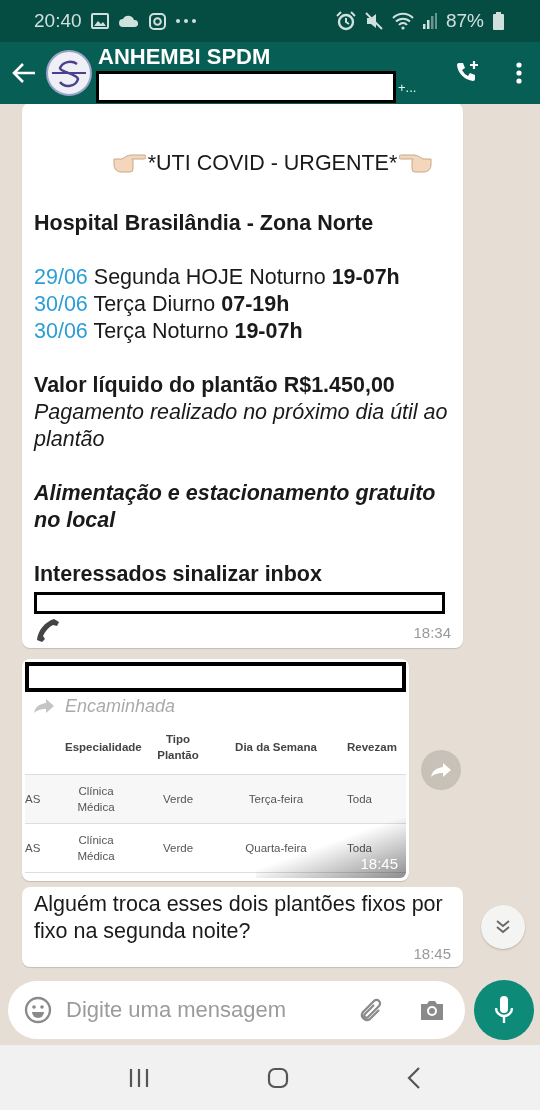  I want to click on message-text: Interessados sinalizar inbox, so click(178, 574).